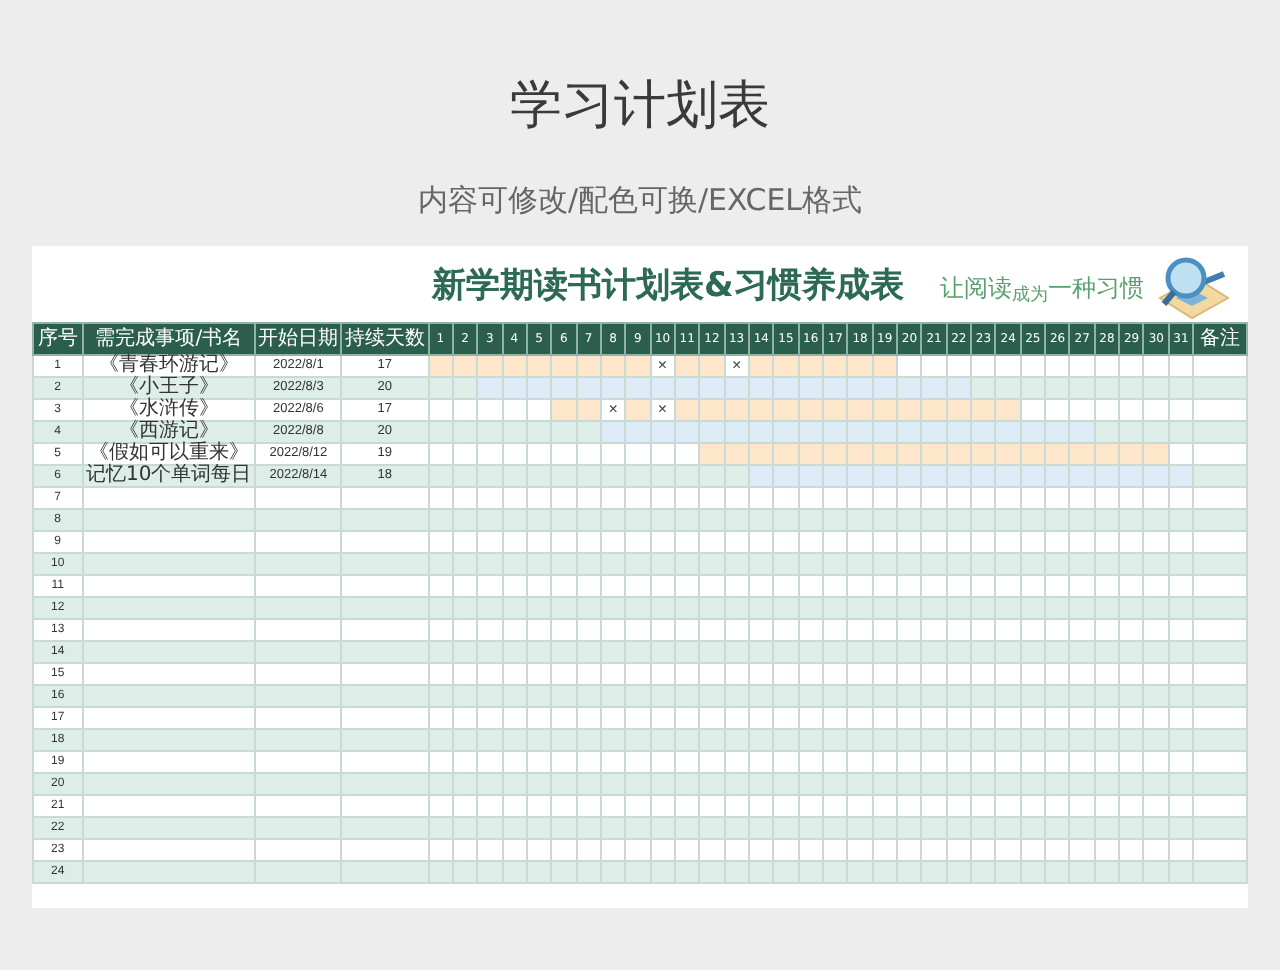 The image size is (1280, 970). What do you see at coordinates (640, 107) in the screenshot?
I see `page-title: 学习计划表` at bounding box center [640, 107].